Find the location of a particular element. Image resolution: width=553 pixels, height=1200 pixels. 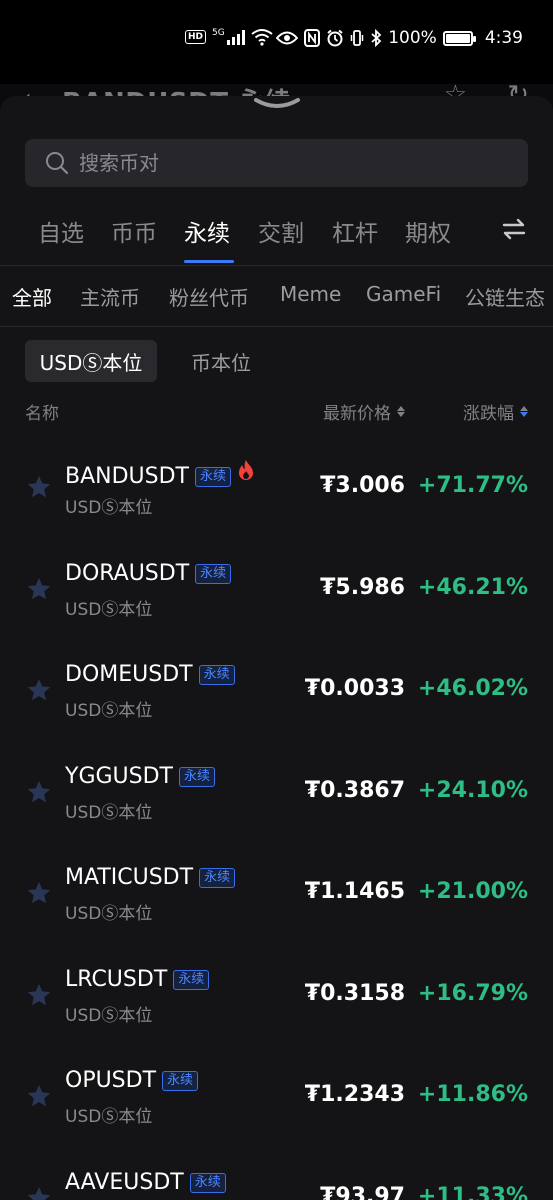

category-all: 全部 is located at coordinates (32, 296).